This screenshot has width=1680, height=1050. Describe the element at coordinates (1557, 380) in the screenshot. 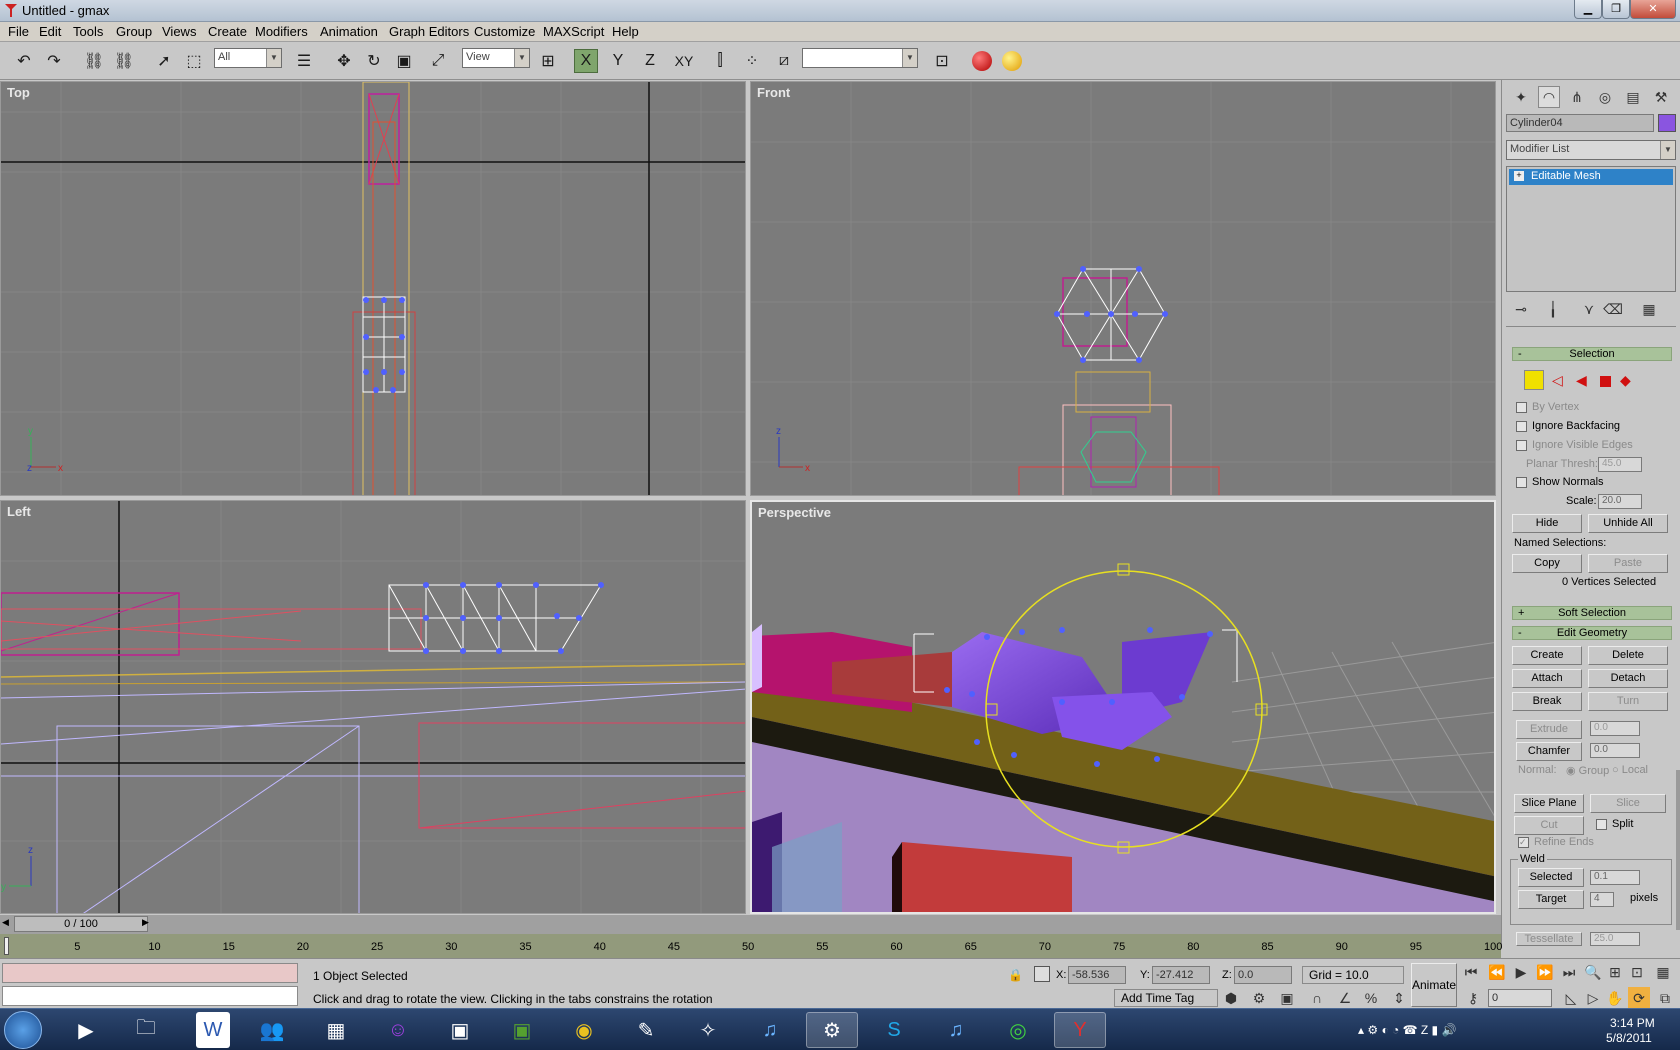

I see `edge-mode-icon: ◁` at that location.